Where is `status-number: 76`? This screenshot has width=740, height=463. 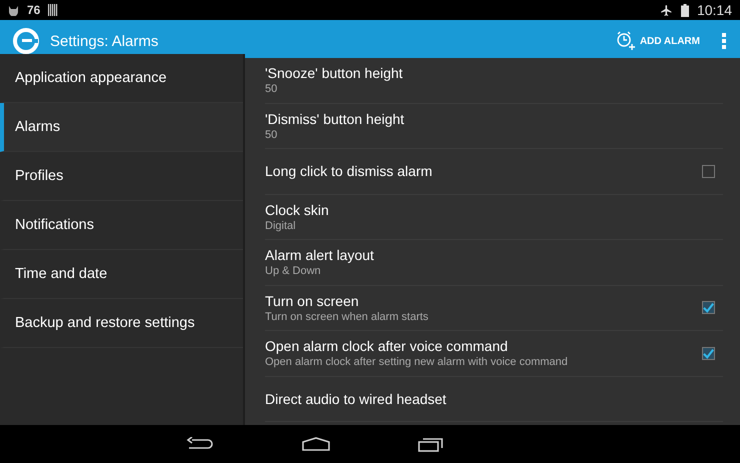 status-number: 76 is located at coordinates (33, 10).